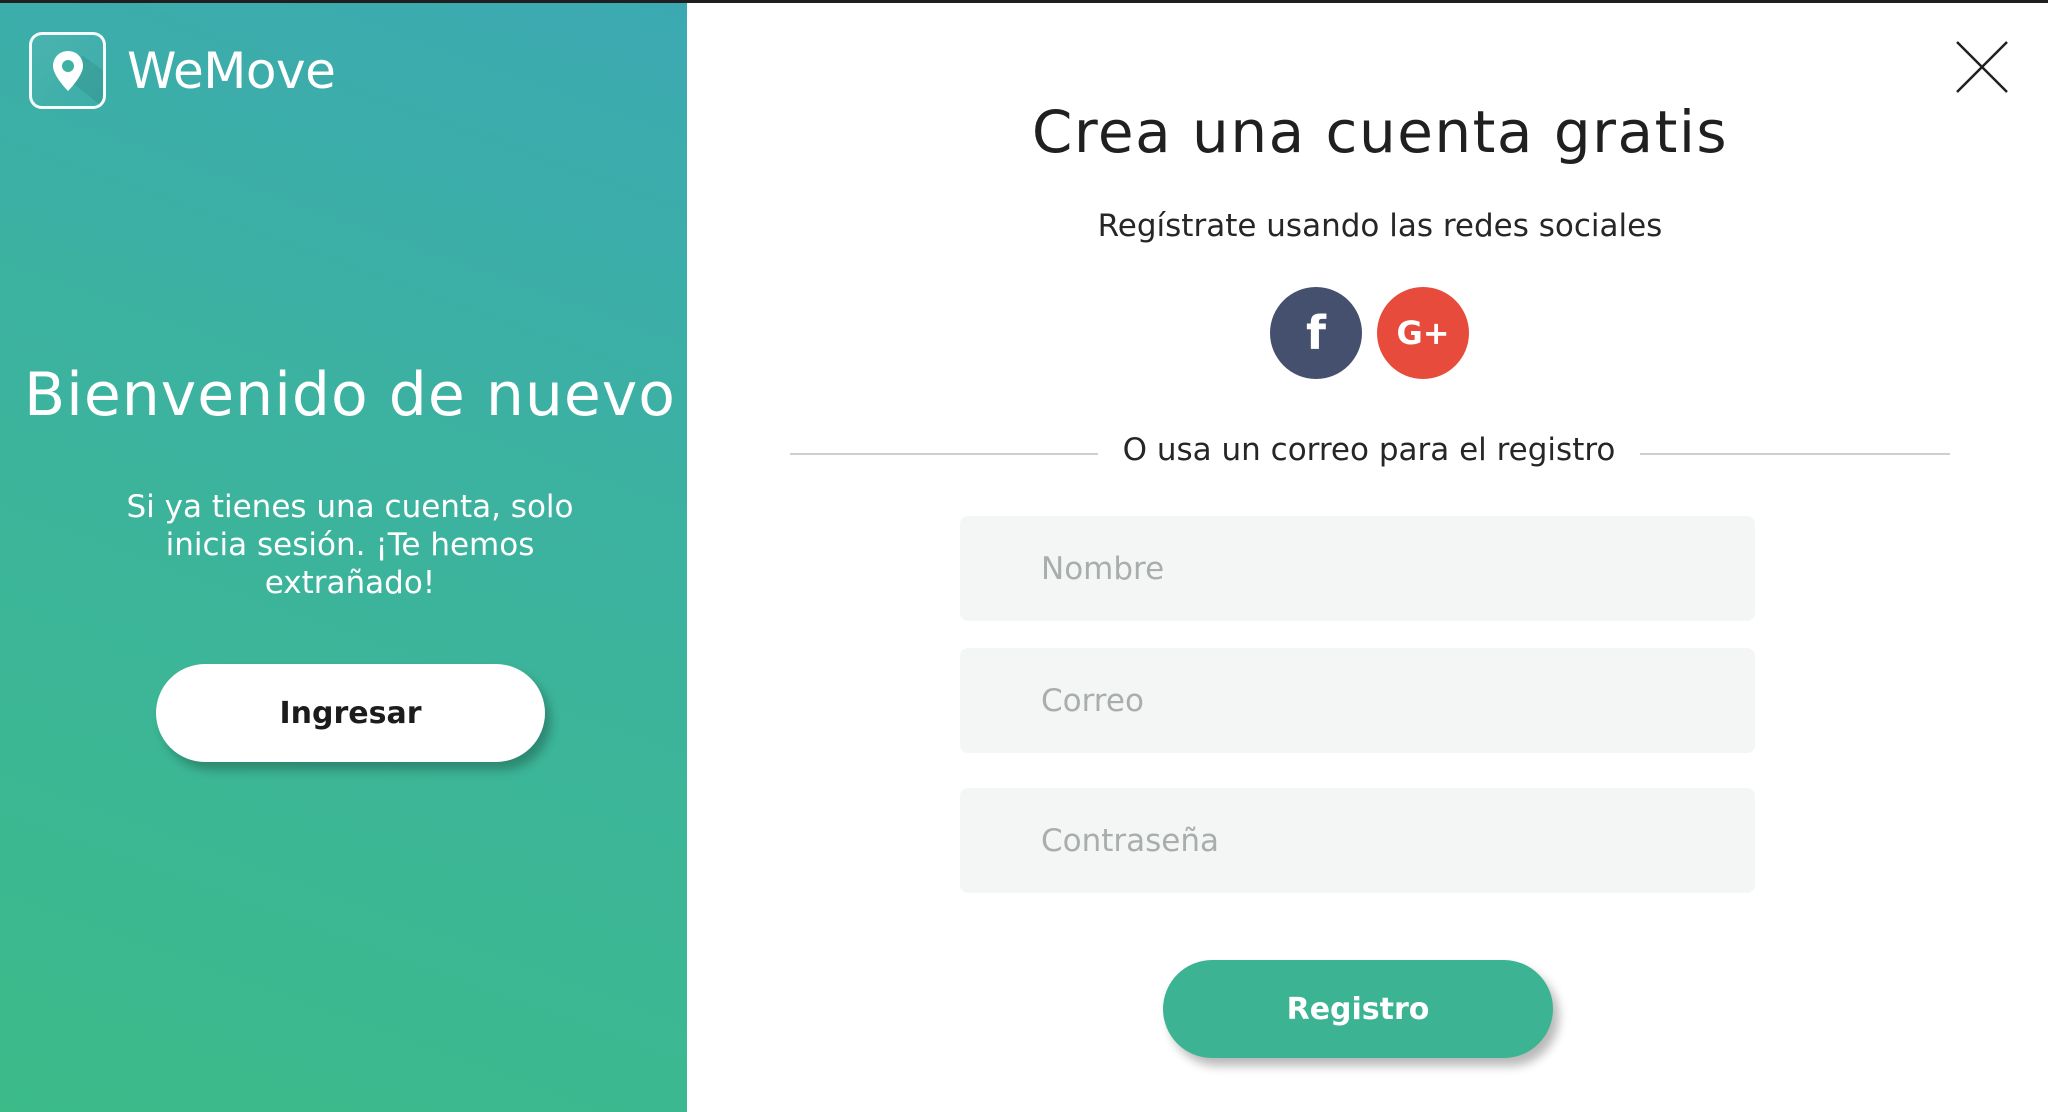  What do you see at coordinates (350, 395) in the screenshot?
I see `welcome-title: Bienvenido de nuevo` at bounding box center [350, 395].